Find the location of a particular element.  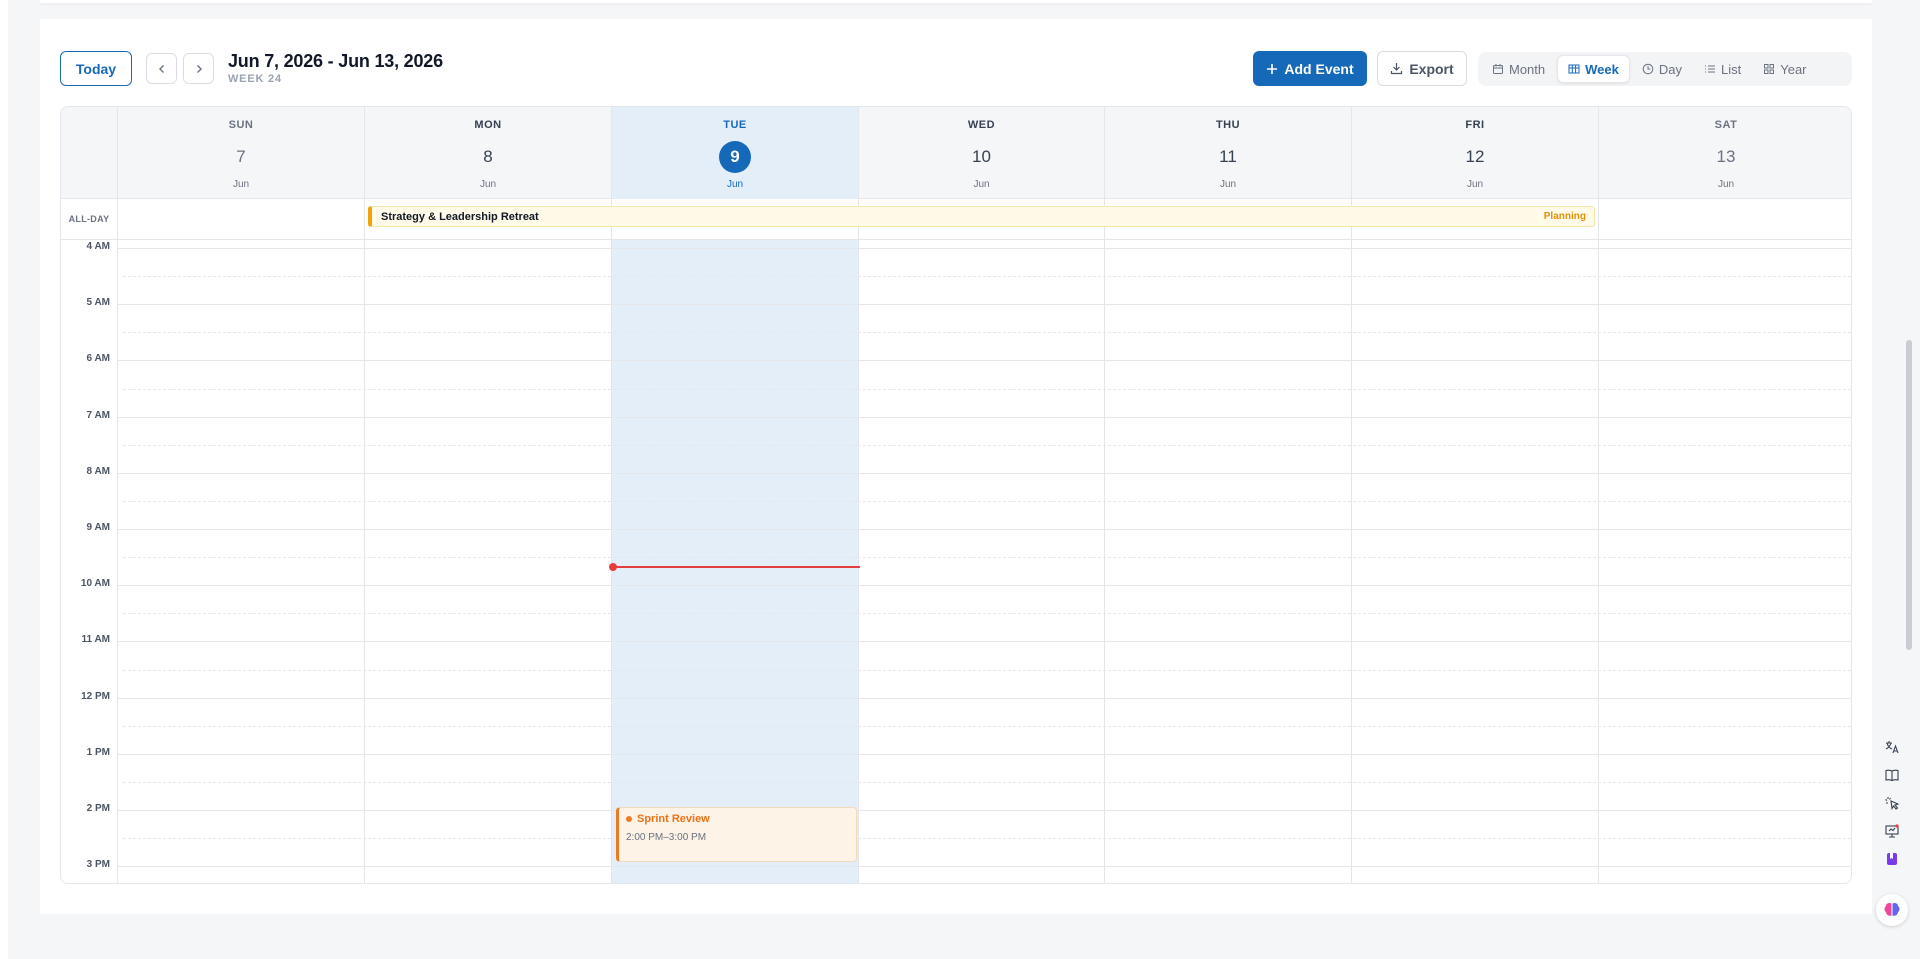

view-day-button: Day is located at coordinates (1662, 69).